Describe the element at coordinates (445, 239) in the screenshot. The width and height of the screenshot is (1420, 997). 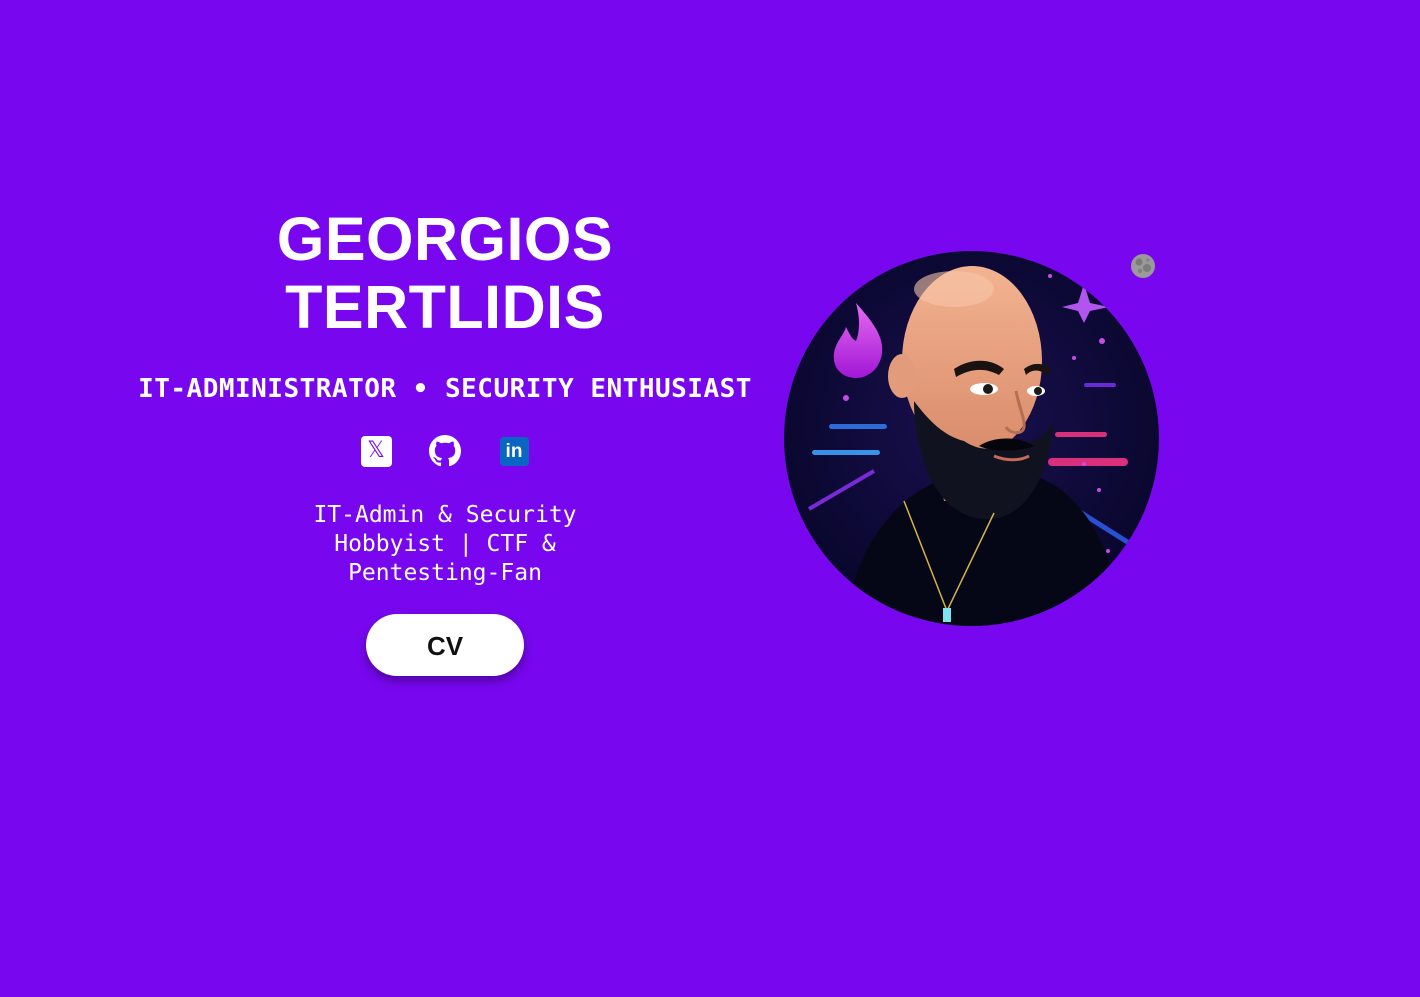
I see `first-name: GEORGIOS` at that location.